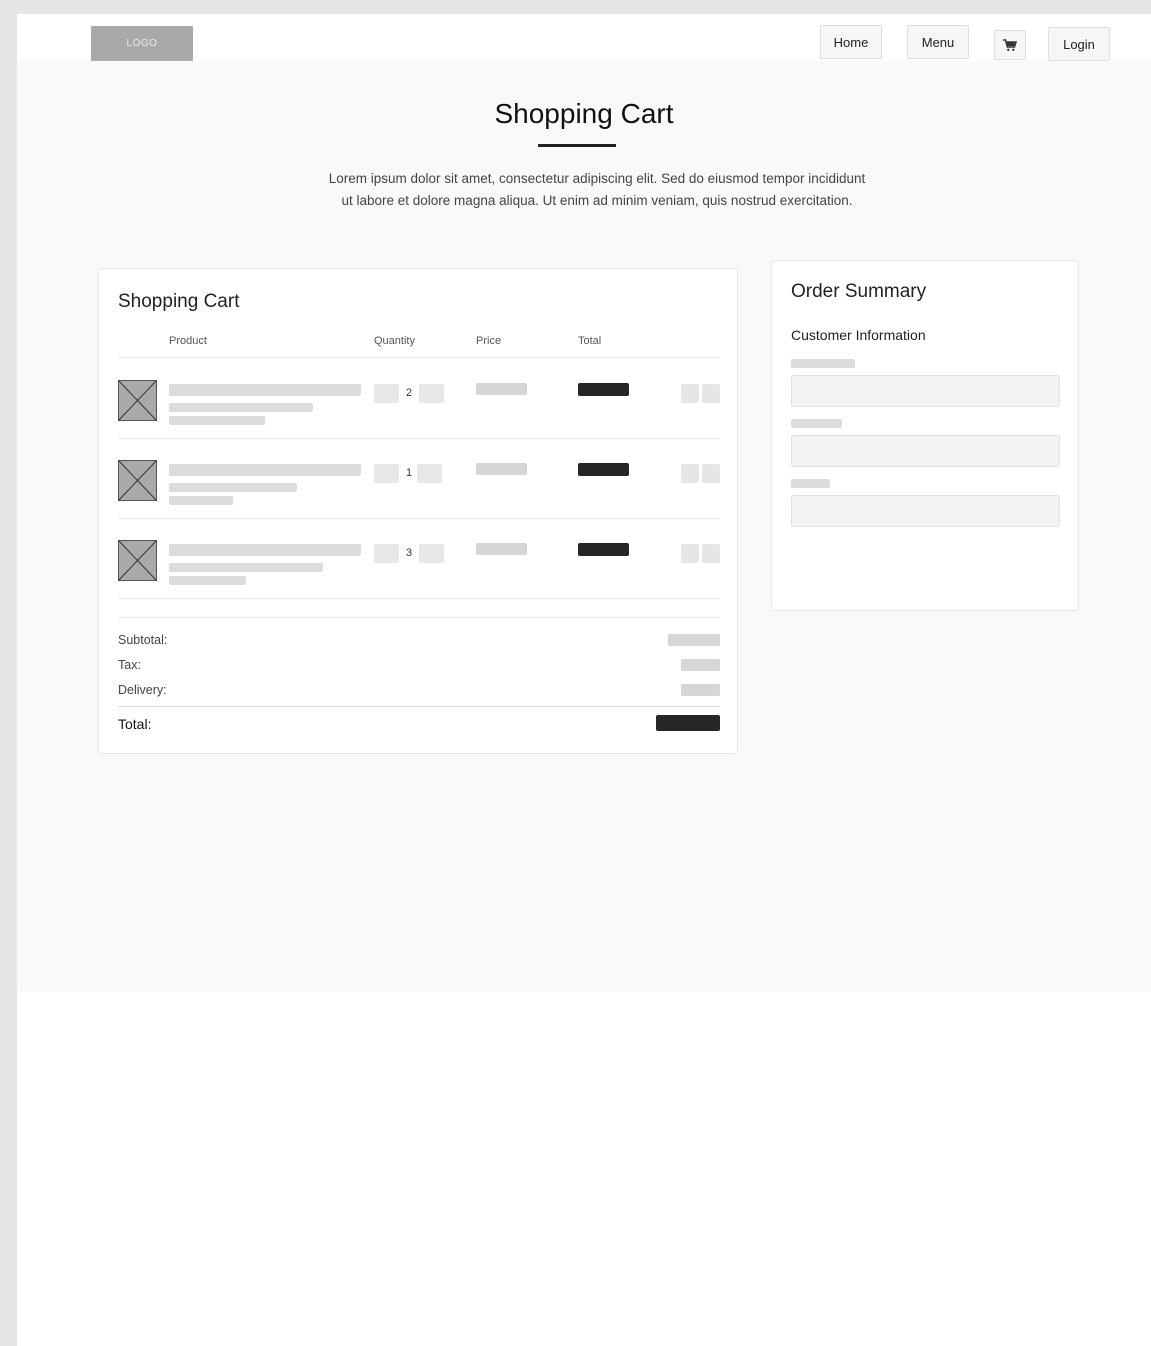  Describe the element at coordinates (394, 341) in the screenshot. I see `column-header-quantity: Quantity` at that location.